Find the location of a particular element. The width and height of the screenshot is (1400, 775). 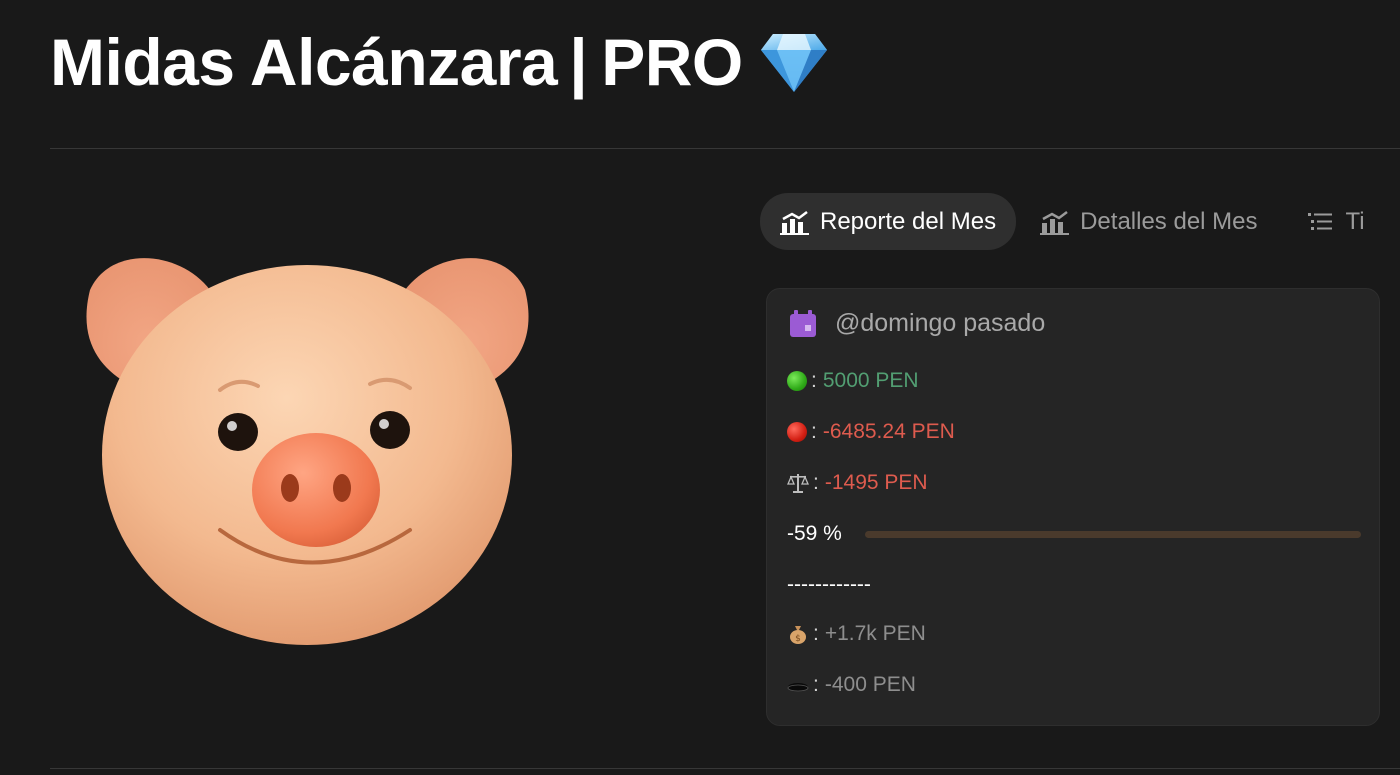

tab-detalles-del-mes: Detalles del Mes is located at coordinates (1148, 221).